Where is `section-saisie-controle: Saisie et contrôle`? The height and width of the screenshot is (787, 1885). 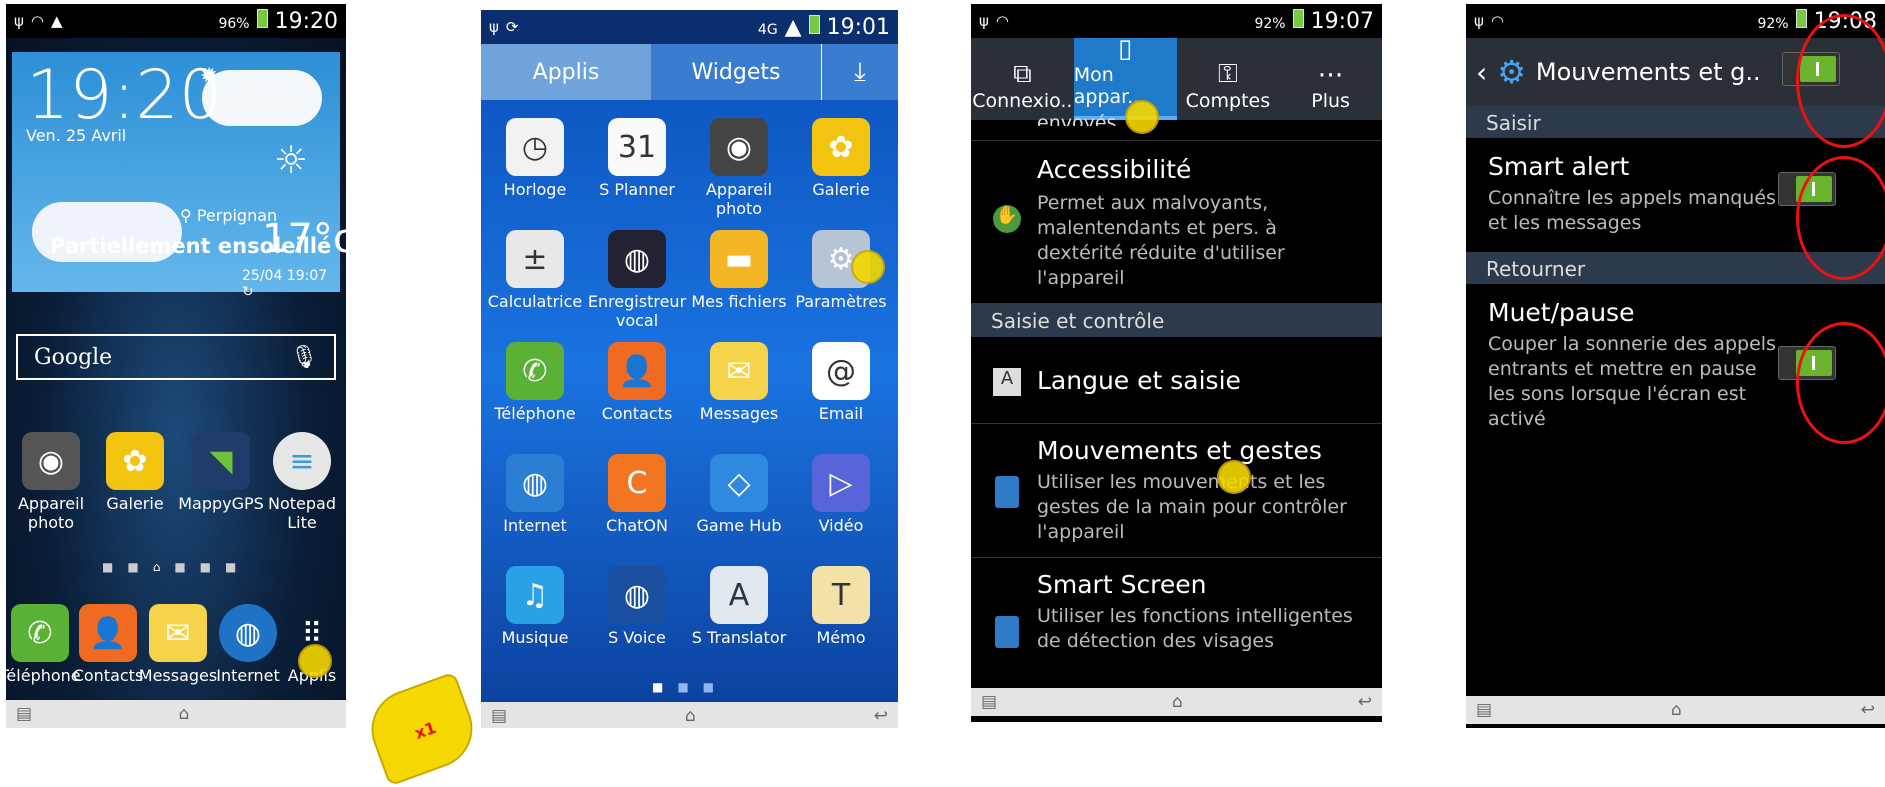
section-saisie-controle: Saisie et contrôle is located at coordinates (1176, 320).